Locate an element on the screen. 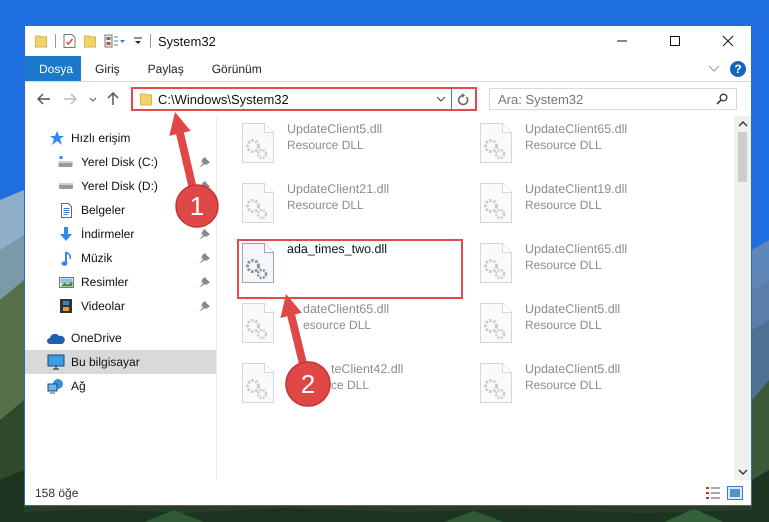  number-badge: 2 is located at coordinates (308, 384).